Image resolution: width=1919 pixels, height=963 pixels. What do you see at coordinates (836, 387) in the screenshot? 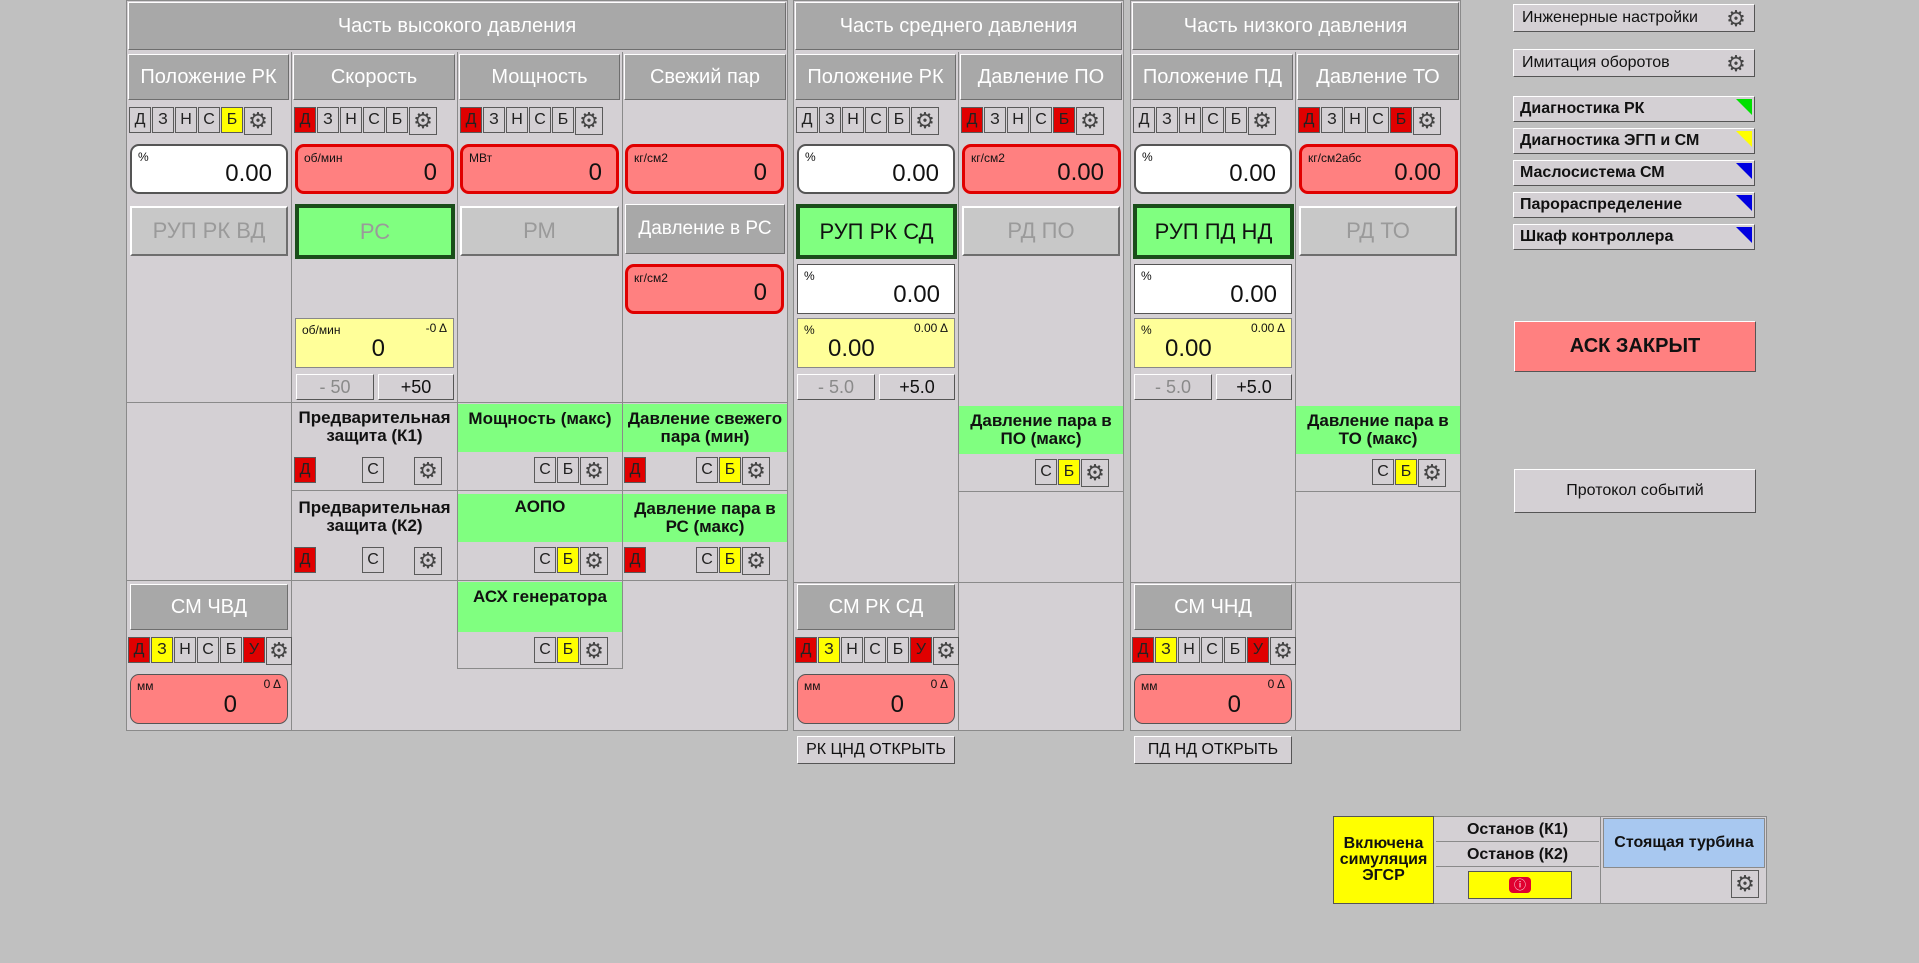
I see `mp-minus-button: - 5.0` at bounding box center [836, 387].